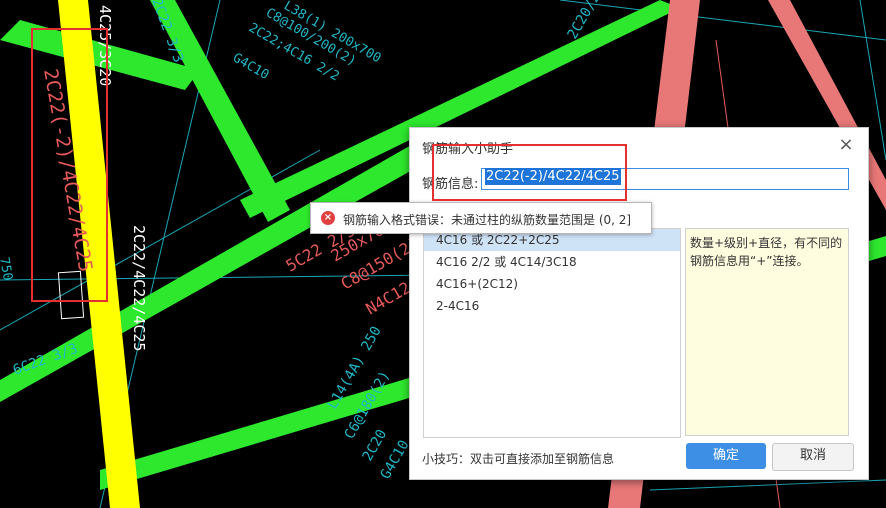  I want to click on highlight-box-input, so click(529, 172).